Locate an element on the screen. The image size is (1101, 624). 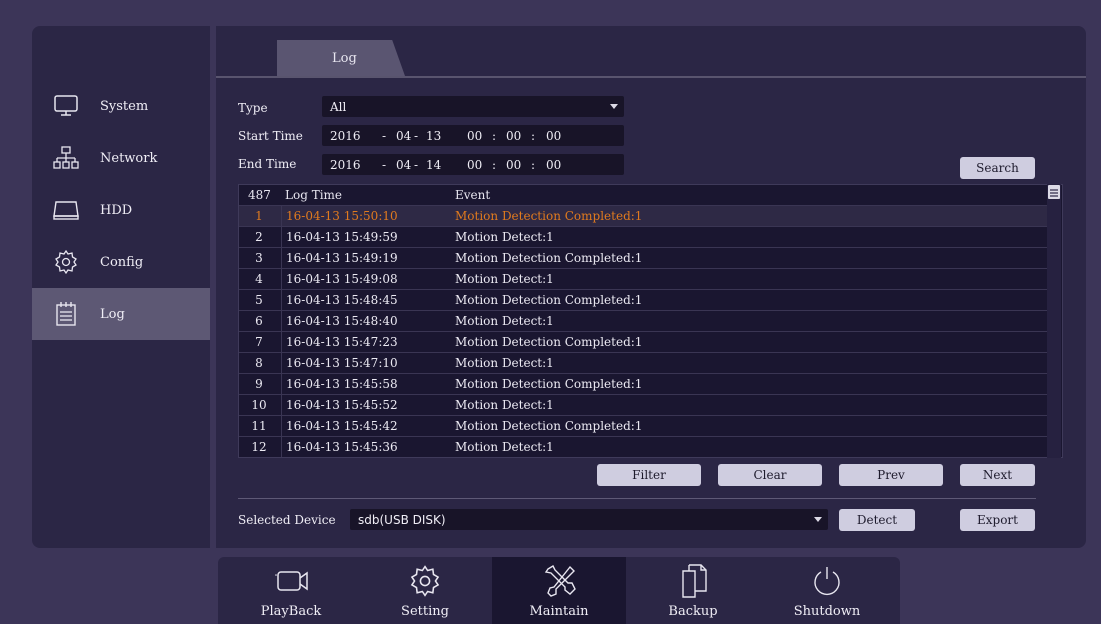
sidebar-item-system: System is located at coordinates (121, 106).